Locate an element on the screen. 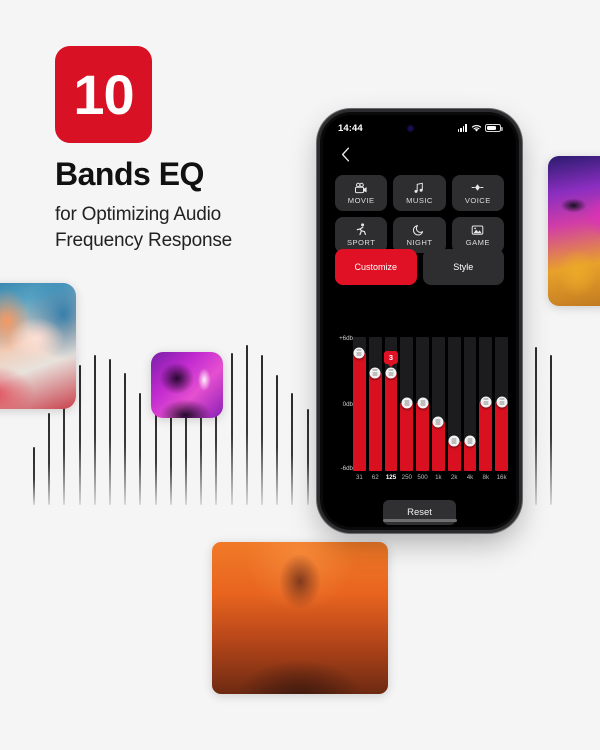  eq-band-8k is located at coordinates (486, 404).